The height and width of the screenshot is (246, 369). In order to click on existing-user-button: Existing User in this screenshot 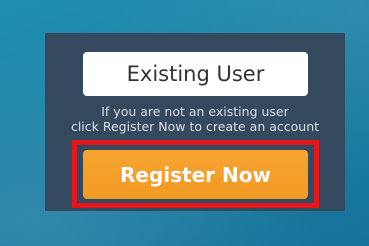, I will do `click(195, 74)`.